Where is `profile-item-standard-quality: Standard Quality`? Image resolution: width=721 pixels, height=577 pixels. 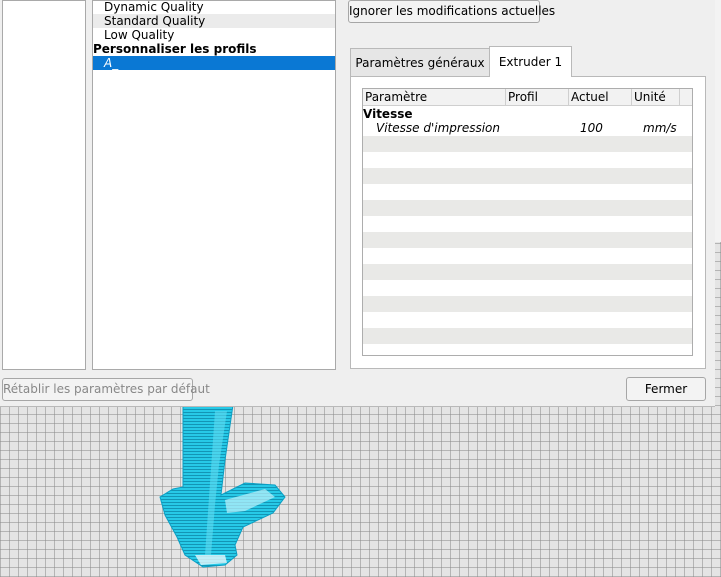 profile-item-standard-quality: Standard Quality is located at coordinates (214, 21).